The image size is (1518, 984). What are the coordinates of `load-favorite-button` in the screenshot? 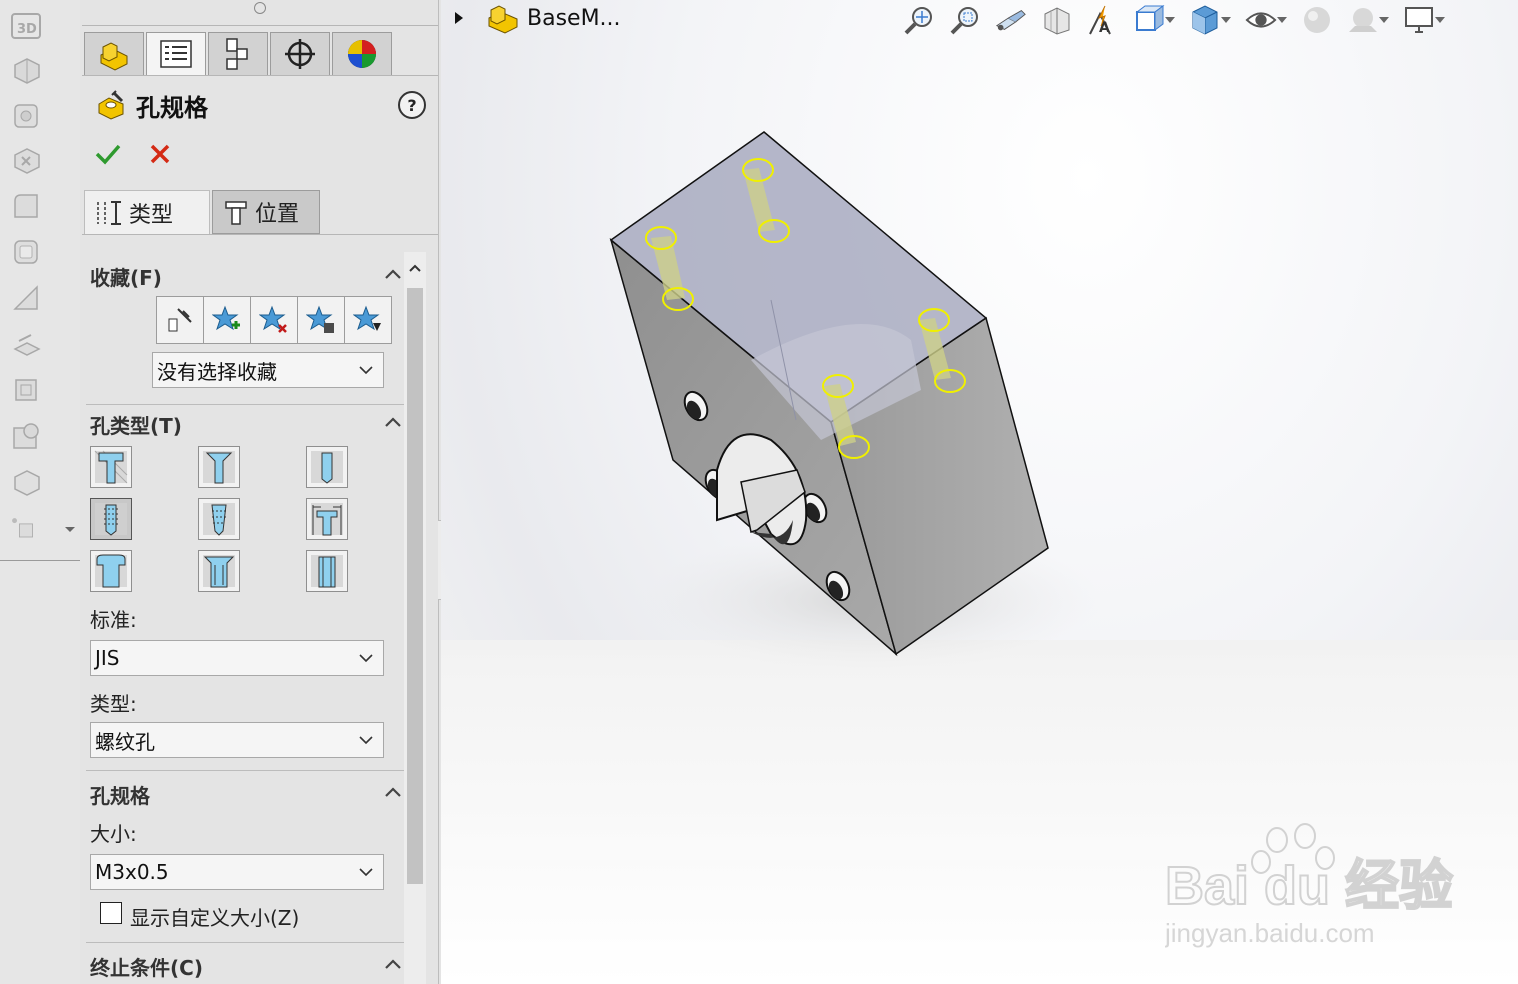 It's located at (368, 320).